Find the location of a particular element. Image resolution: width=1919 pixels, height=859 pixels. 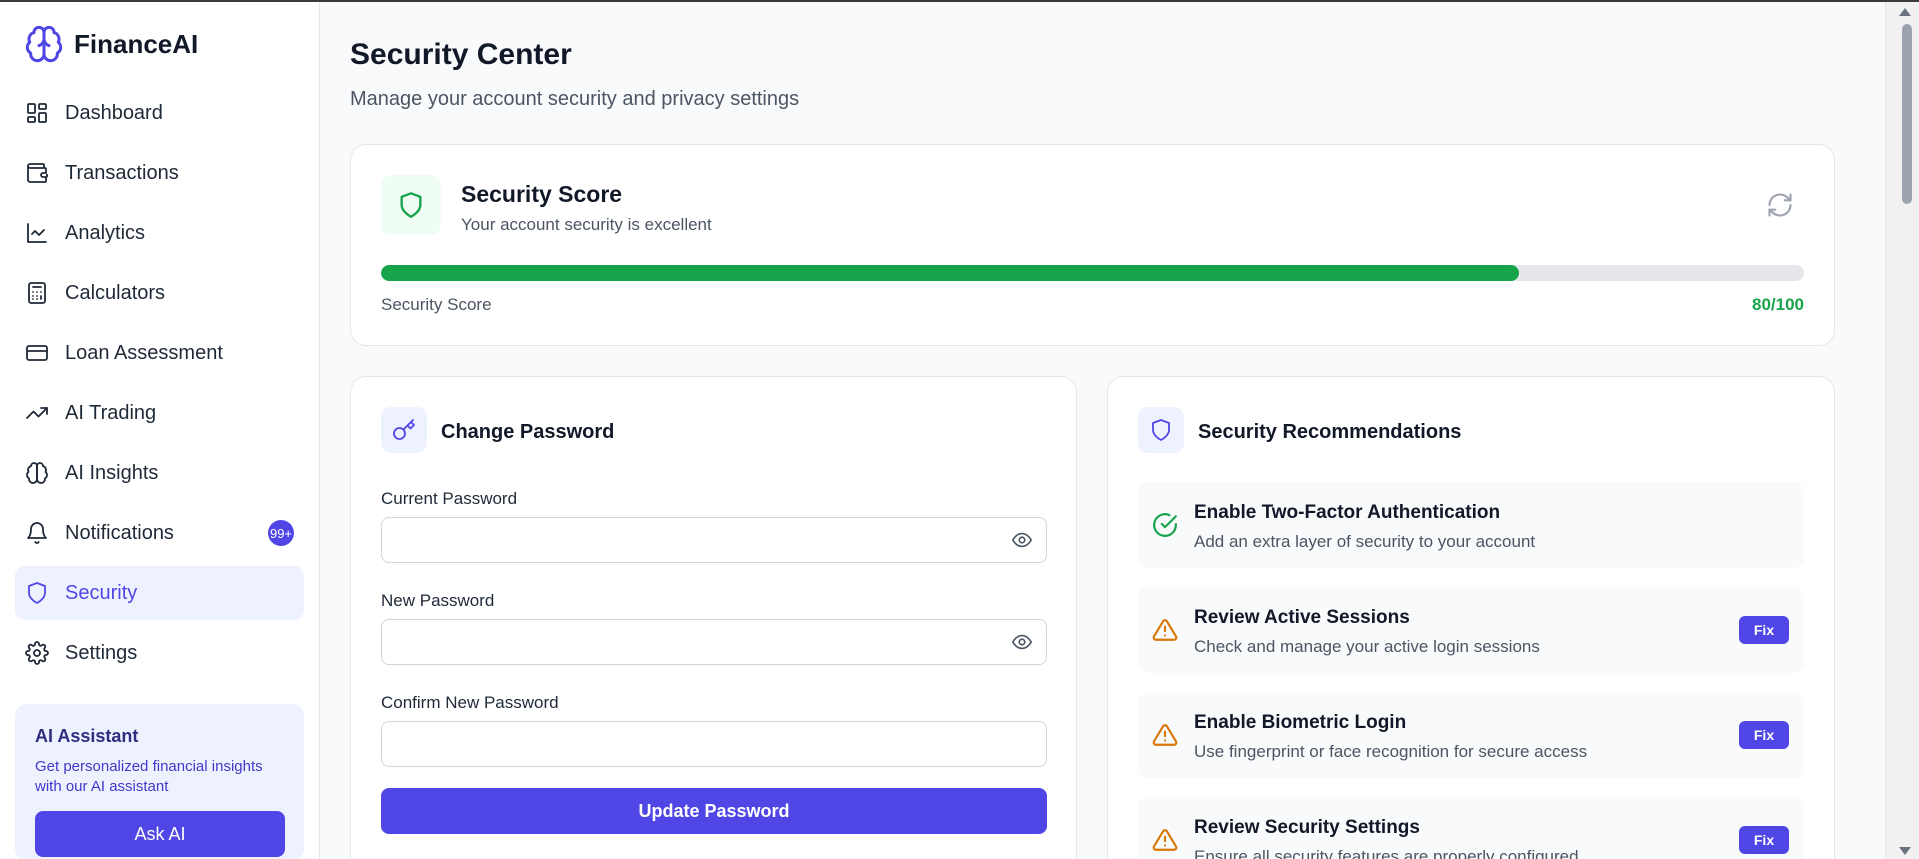

sidebar-item-label: AI Trading is located at coordinates (111, 412).